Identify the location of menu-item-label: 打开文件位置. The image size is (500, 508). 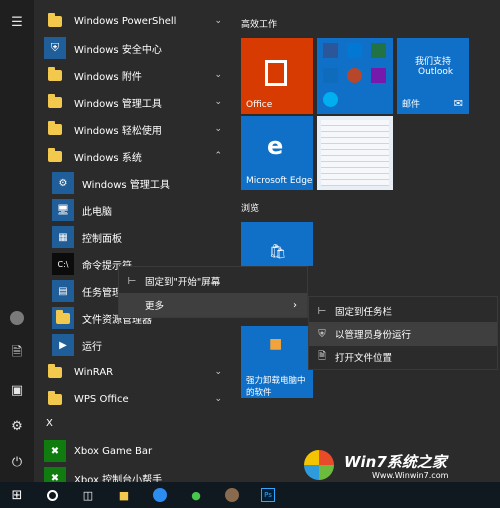
(364, 358).